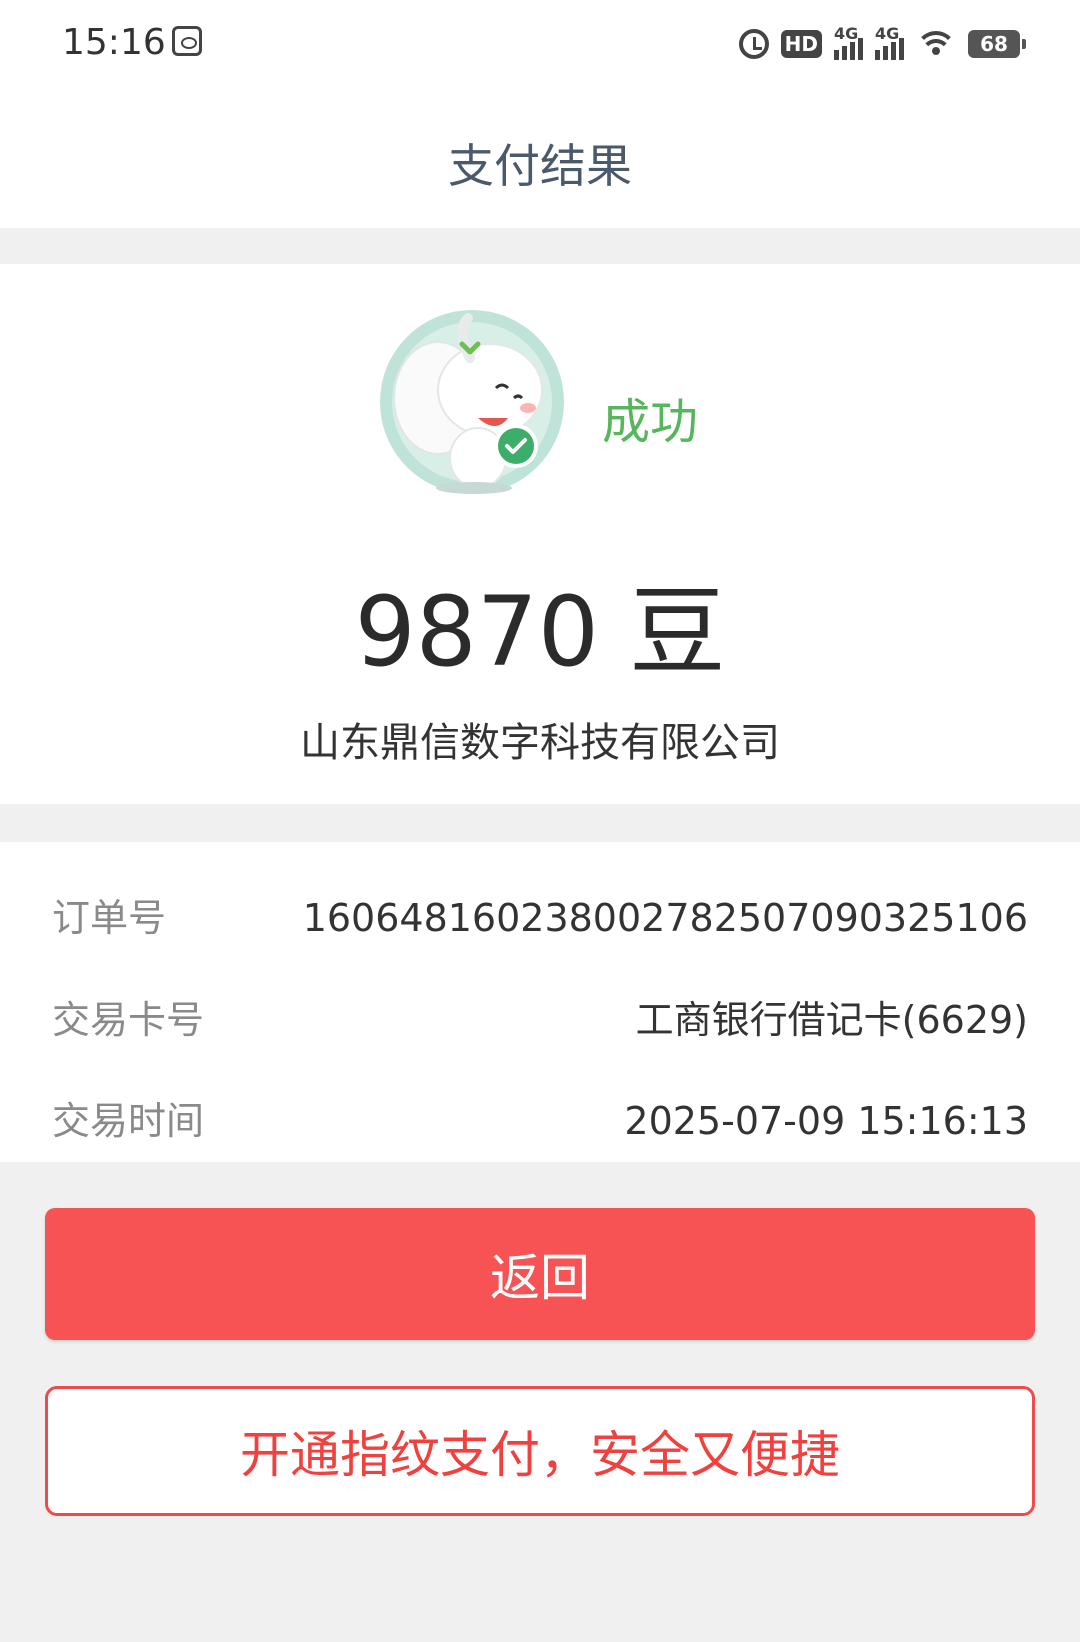 The image size is (1080, 1642). Describe the element at coordinates (540, 632) in the screenshot. I see `payment-amount: 9870 豆` at that location.